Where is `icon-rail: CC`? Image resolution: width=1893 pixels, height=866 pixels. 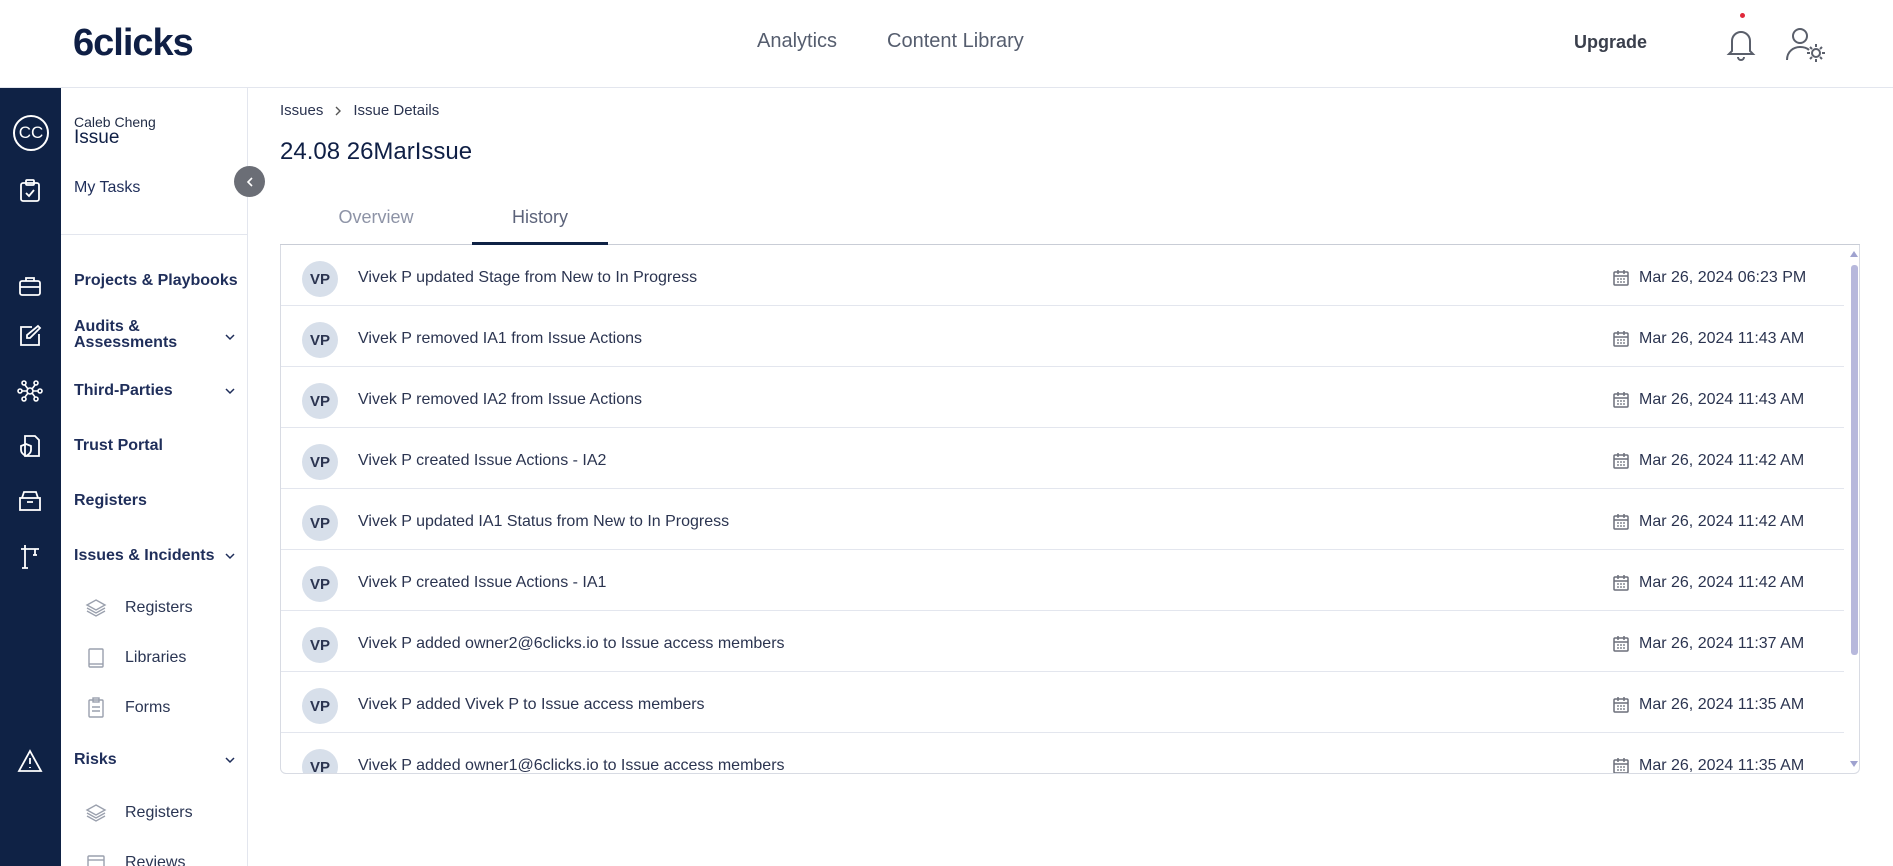
icon-rail: CC is located at coordinates (30, 477).